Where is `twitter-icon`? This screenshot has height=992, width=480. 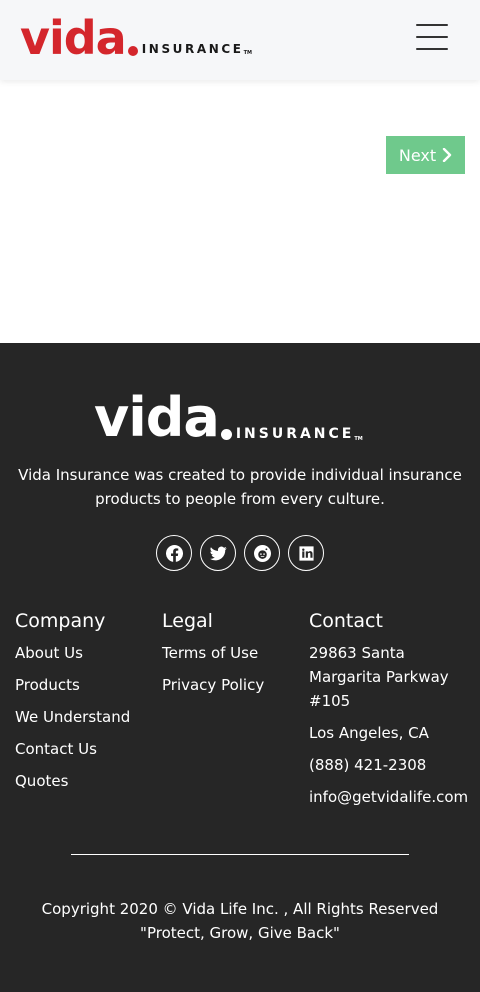 twitter-icon is located at coordinates (218, 553).